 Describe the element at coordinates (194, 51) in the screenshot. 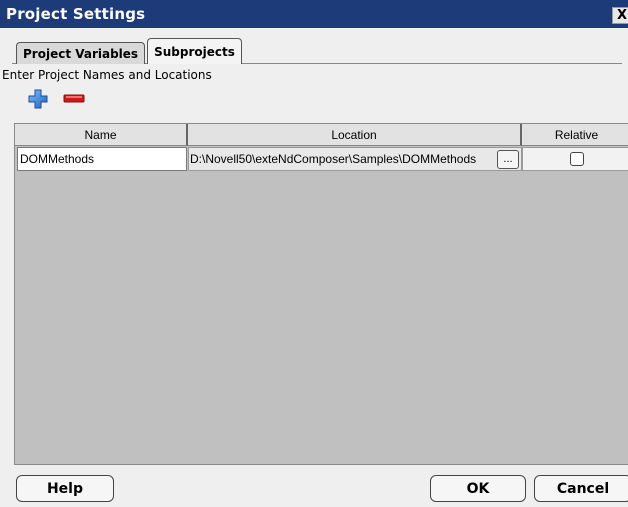

I see `tab-subprojects: Subprojects` at that location.